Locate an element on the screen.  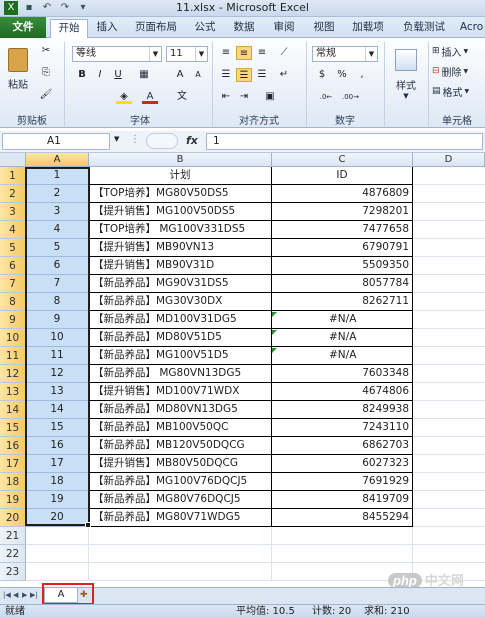
tab-view: 视图 is located at coordinates (324, 28).